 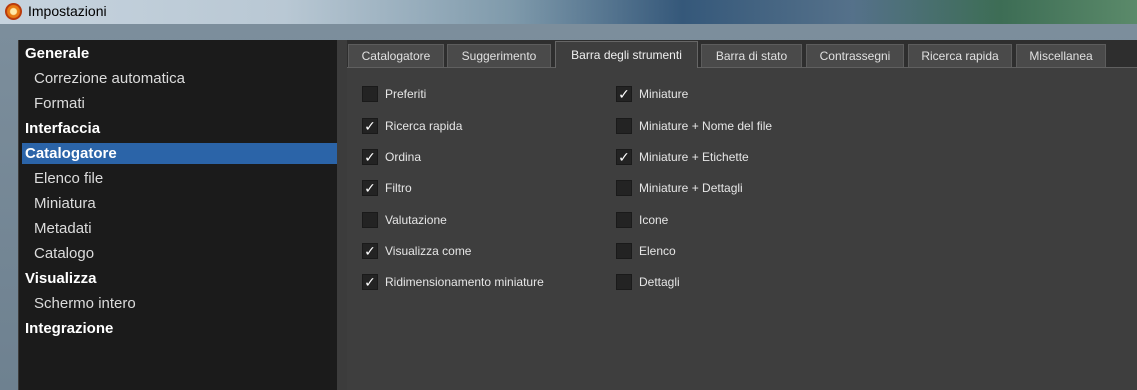 What do you see at coordinates (184, 78) in the screenshot?
I see `sidebar-item-correzione-automatica: Correzione automatica` at bounding box center [184, 78].